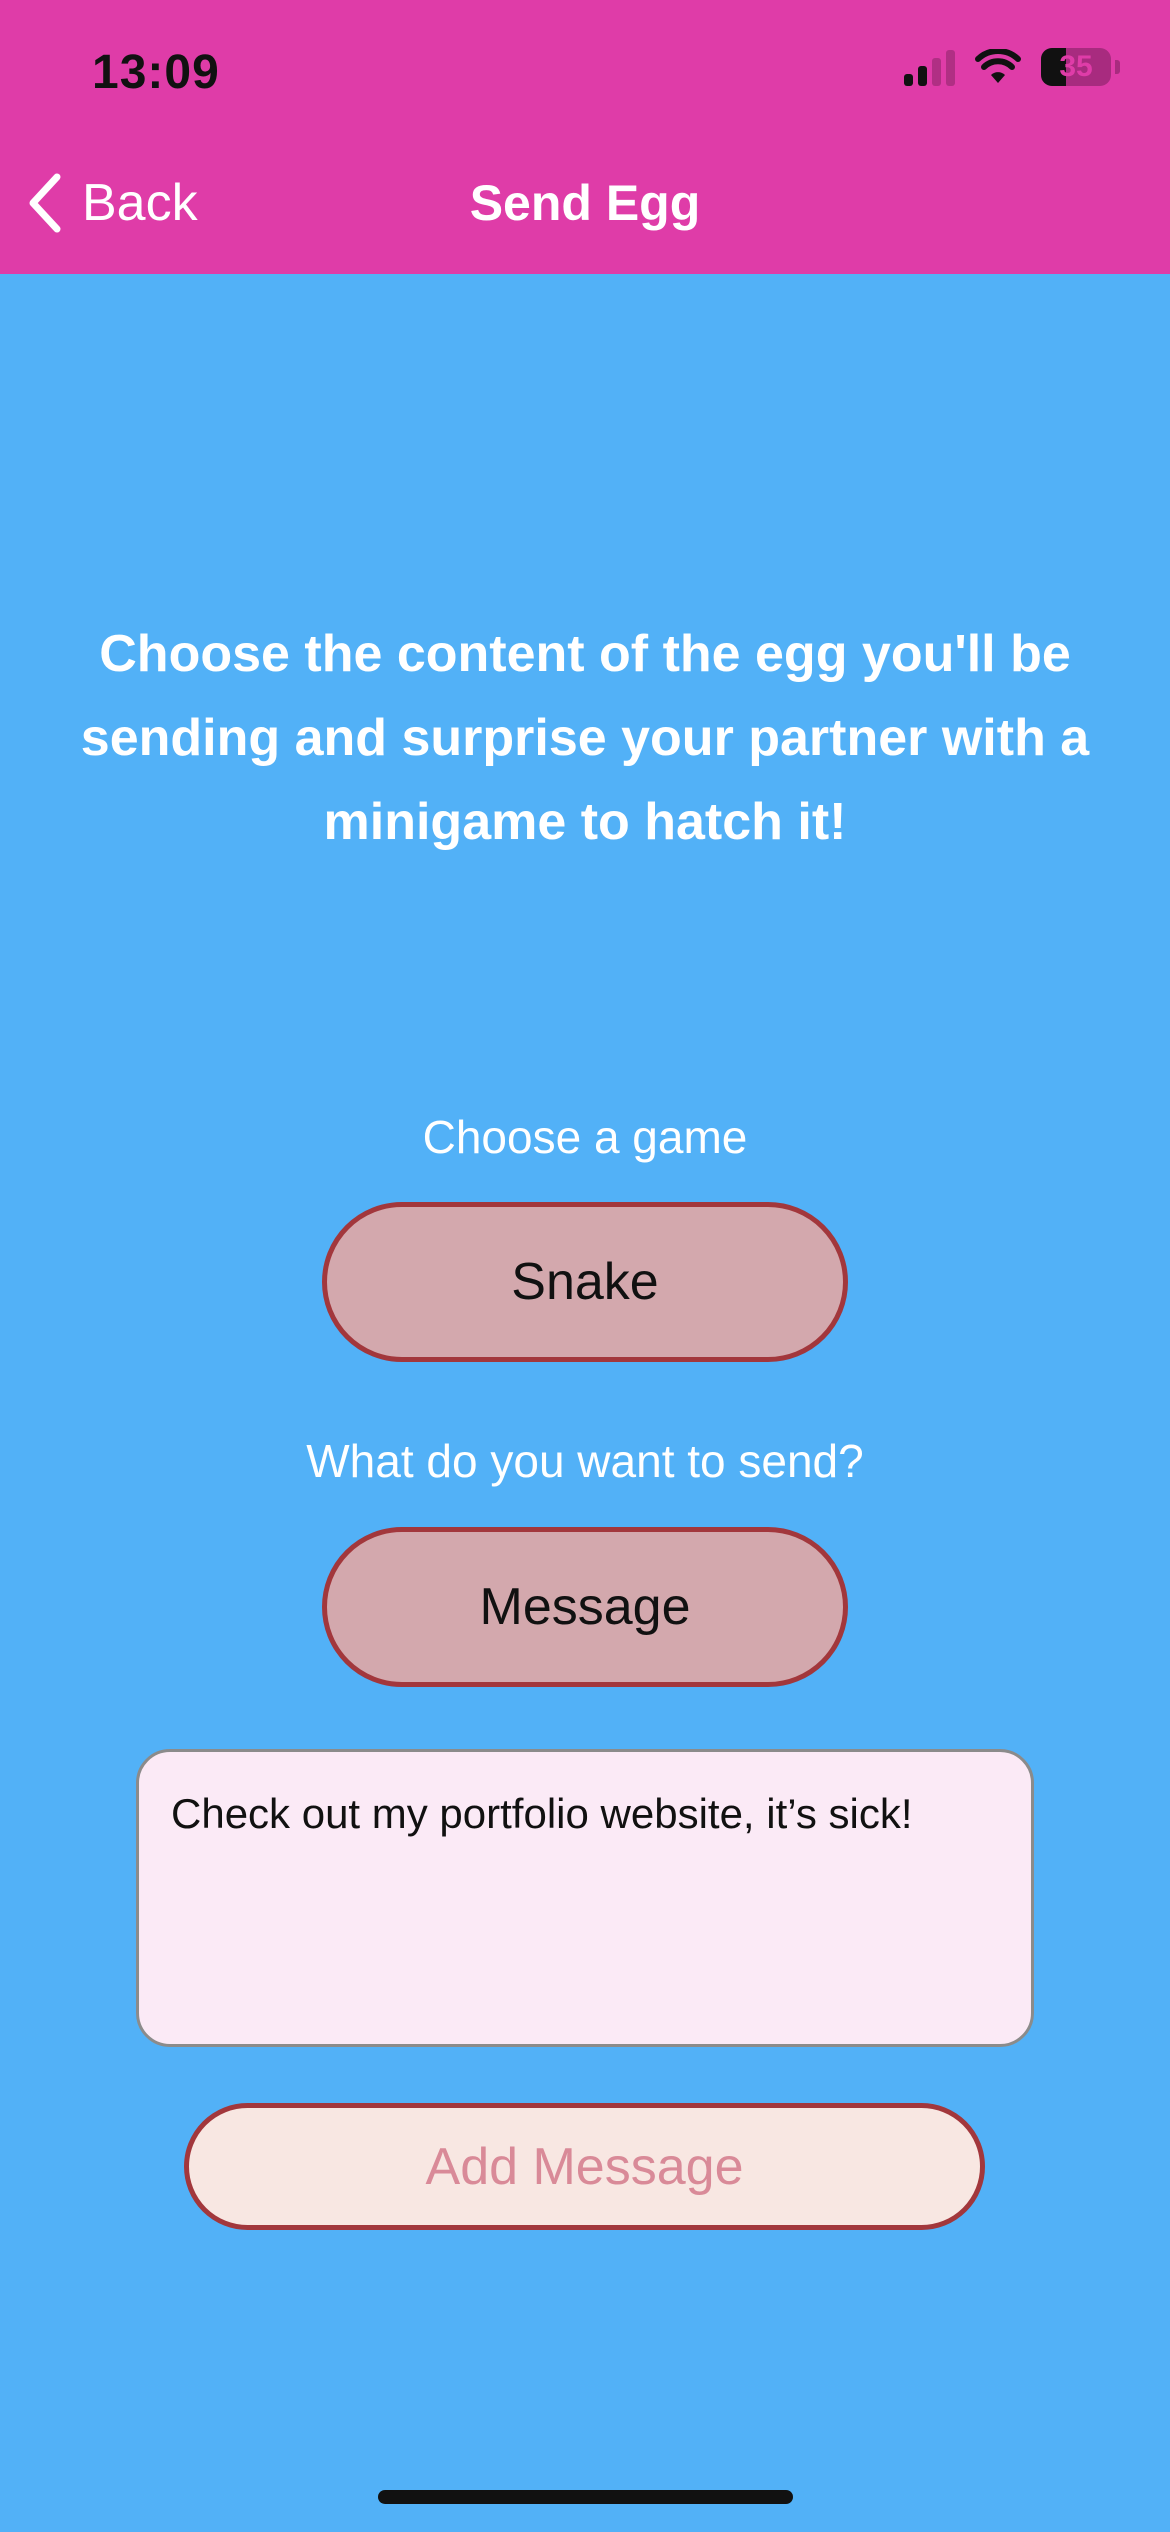 The image size is (1170, 2532). Describe the element at coordinates (929, 67) in the screenshot. I see `cellular-signal-icon` at that location.